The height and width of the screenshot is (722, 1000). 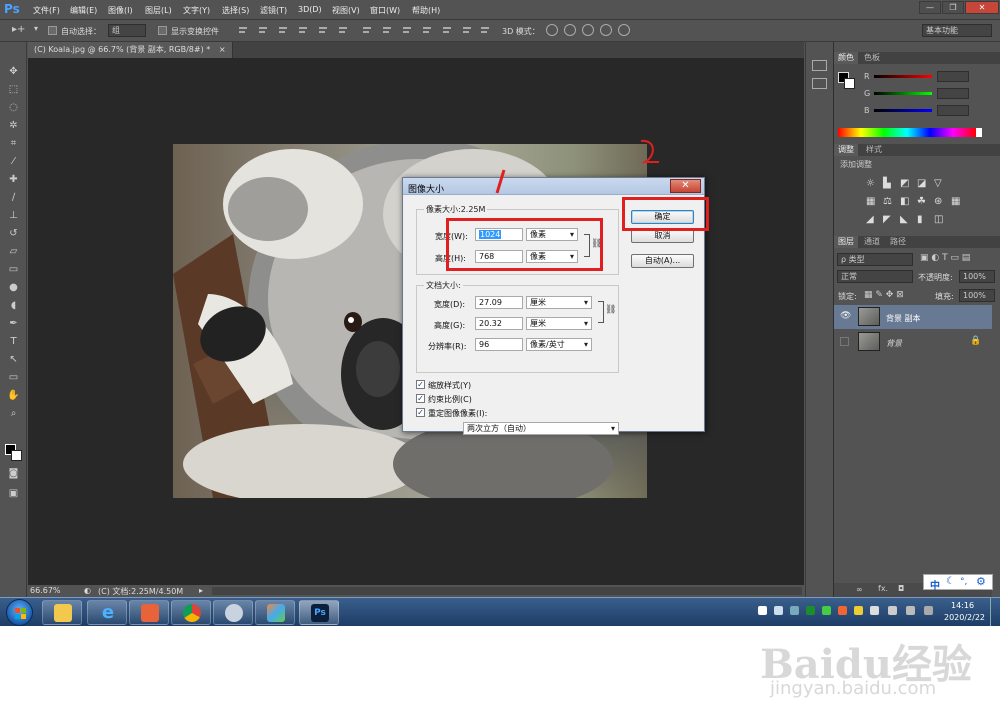 I want to click on menu-help: 帮助(H), so click(x=426, y=10).